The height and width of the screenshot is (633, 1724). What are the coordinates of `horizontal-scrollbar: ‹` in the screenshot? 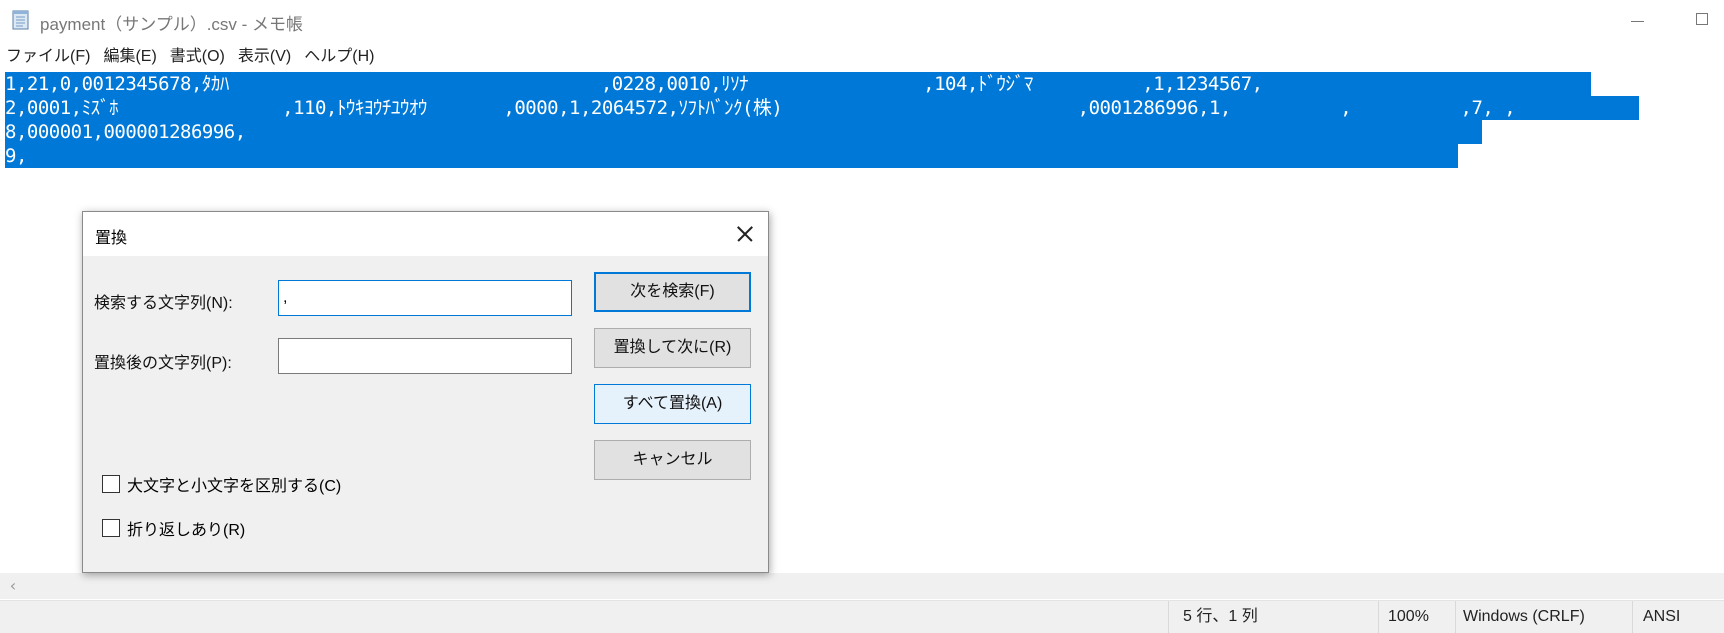 It's located at (862, 586).